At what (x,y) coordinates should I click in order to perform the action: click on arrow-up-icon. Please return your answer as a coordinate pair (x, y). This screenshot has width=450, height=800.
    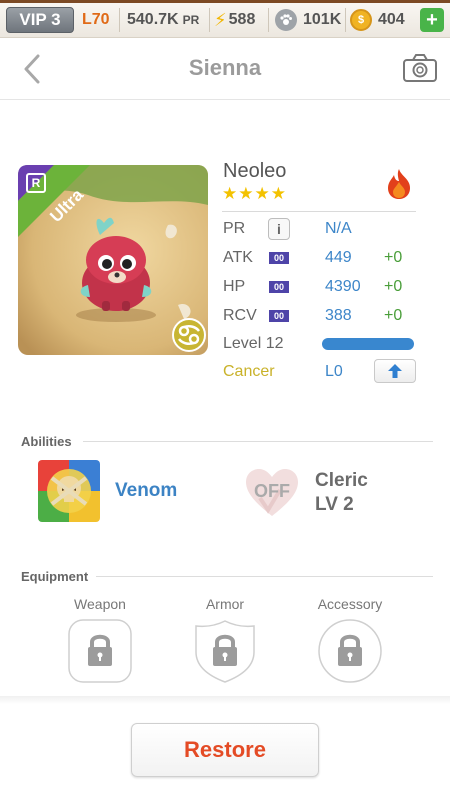
    Looking at the image, I should click on (395, 371).